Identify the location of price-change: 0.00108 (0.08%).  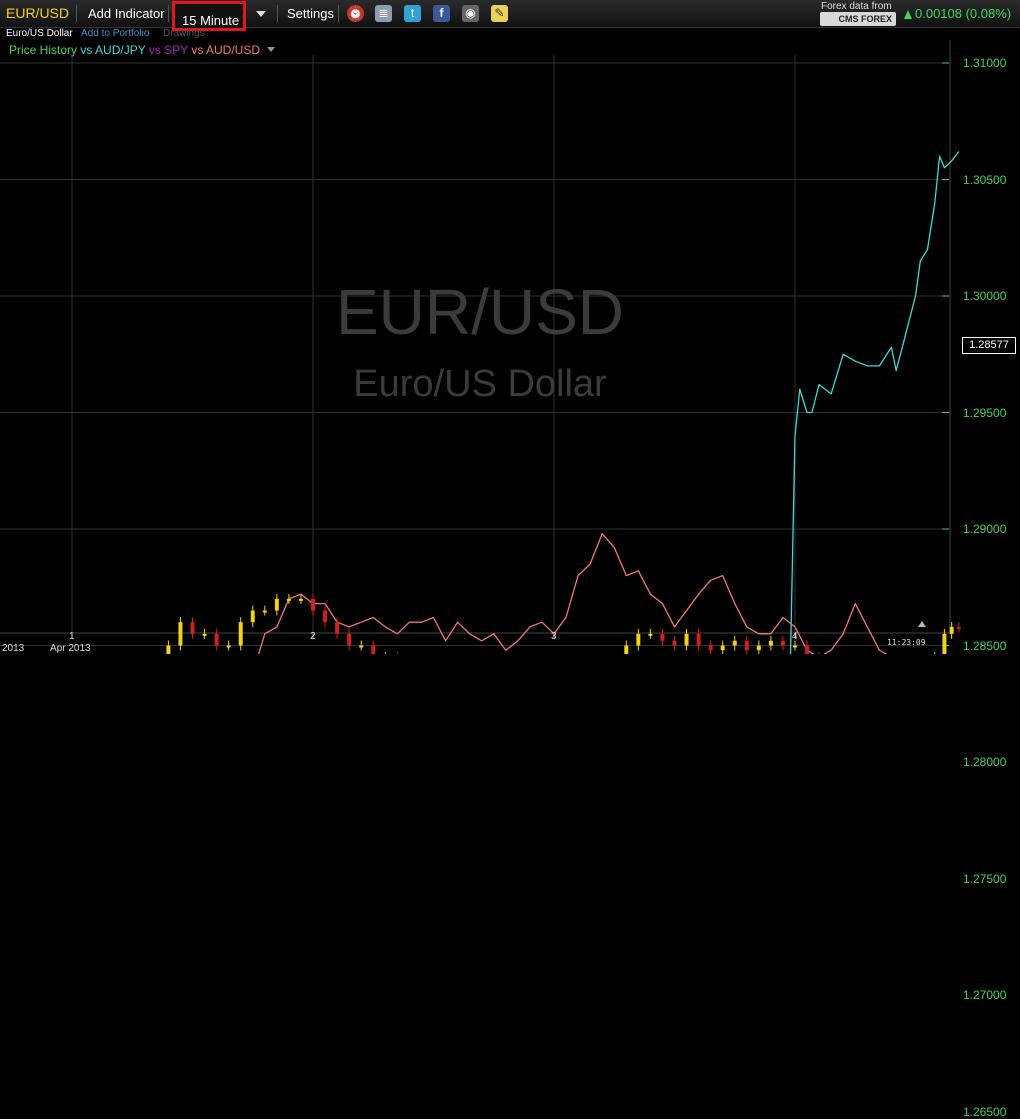
(957, 13).